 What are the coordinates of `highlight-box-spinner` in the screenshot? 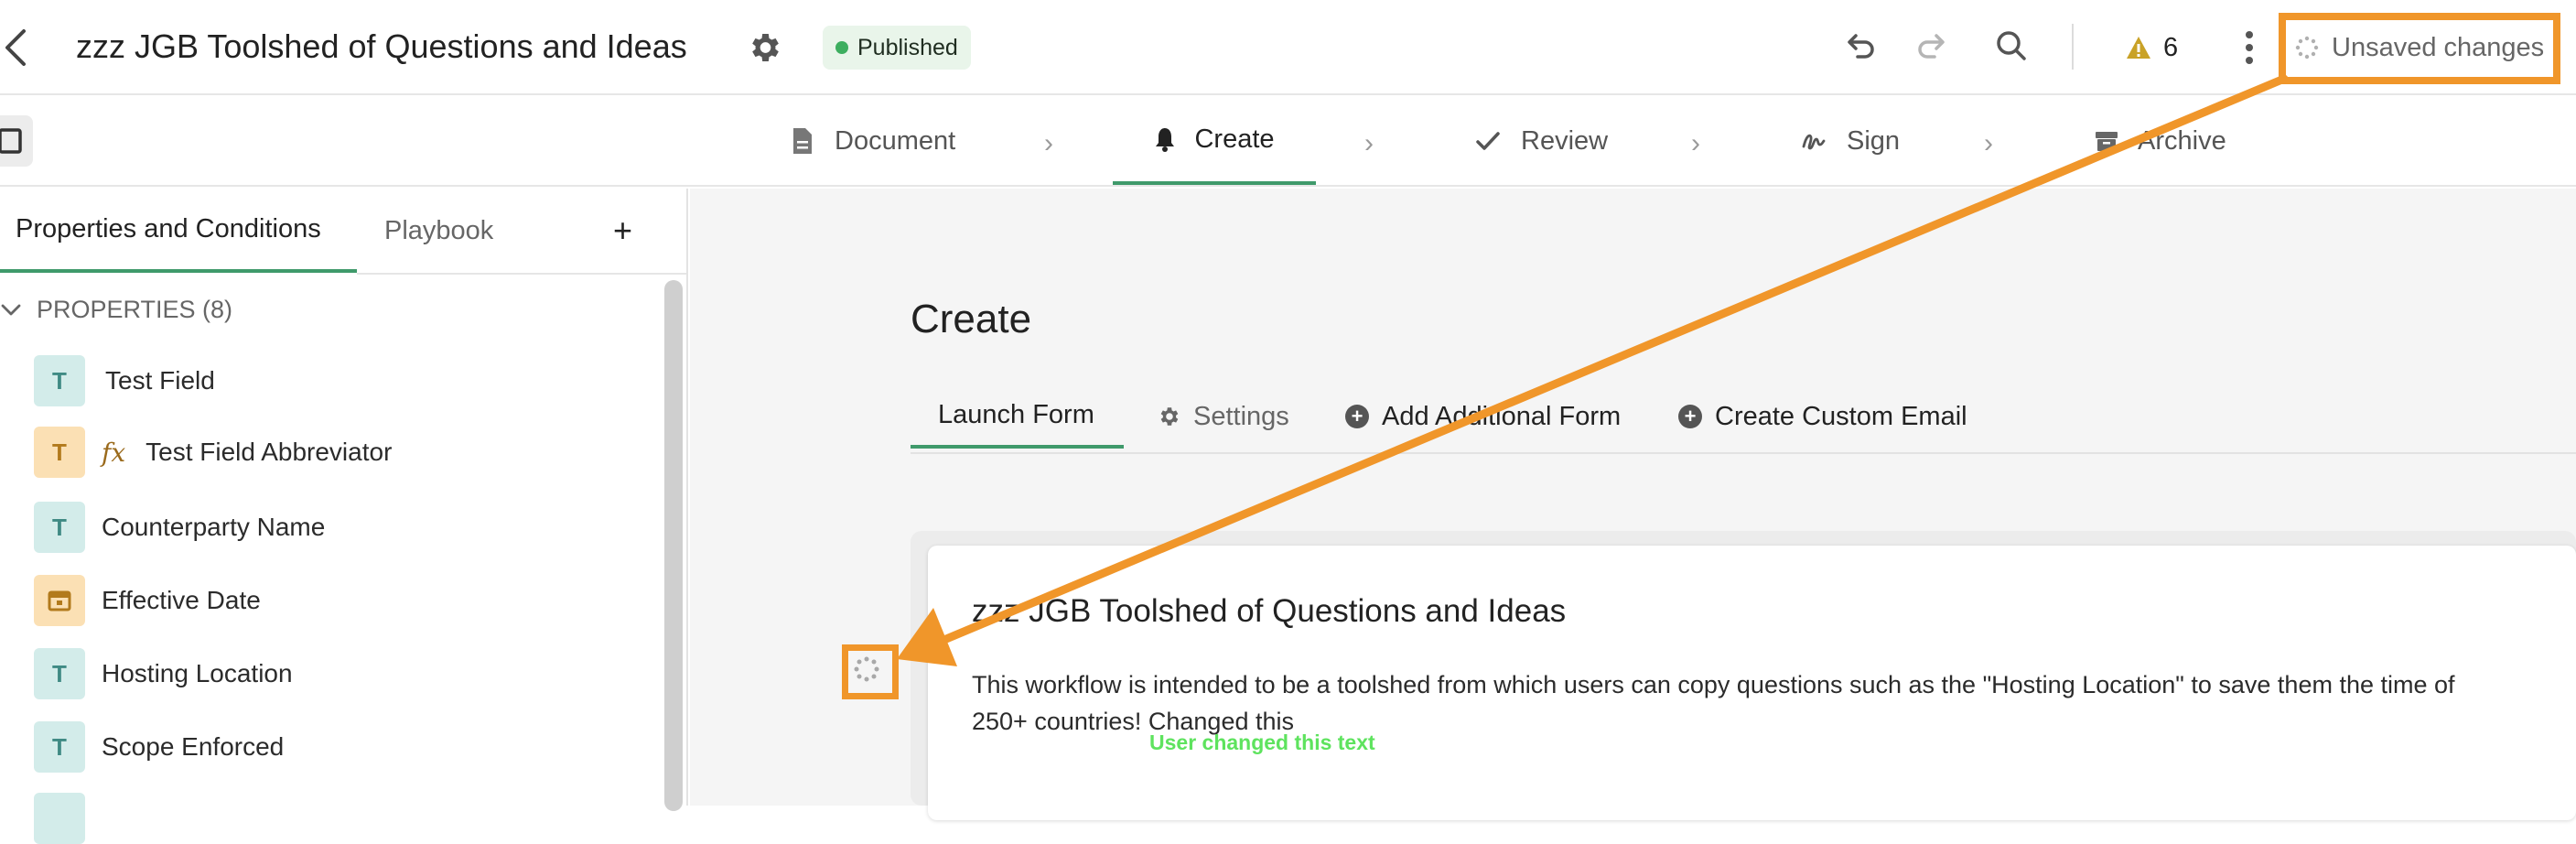 It's located at (871, 671).